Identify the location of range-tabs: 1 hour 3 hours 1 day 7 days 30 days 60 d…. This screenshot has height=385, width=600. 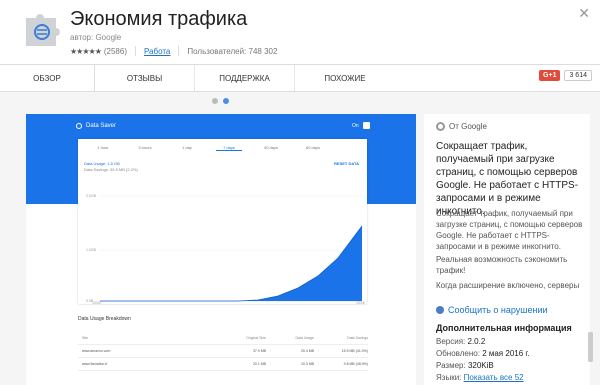
(222, 148).